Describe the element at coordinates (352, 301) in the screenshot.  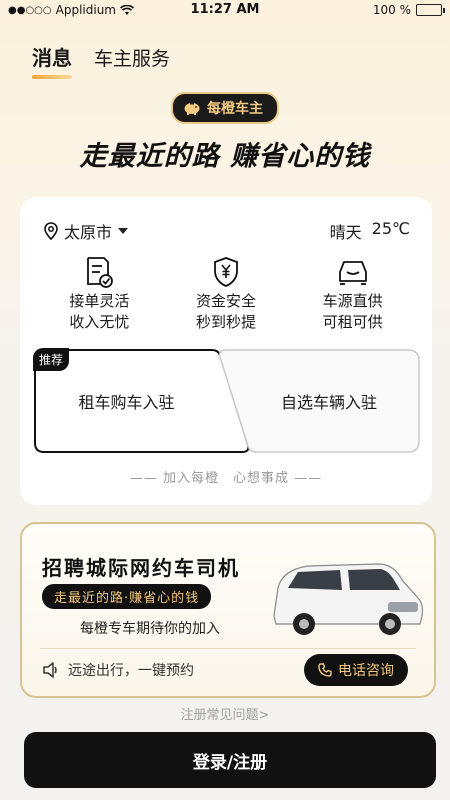
I see `feature-line1: 车源直供` at that location.